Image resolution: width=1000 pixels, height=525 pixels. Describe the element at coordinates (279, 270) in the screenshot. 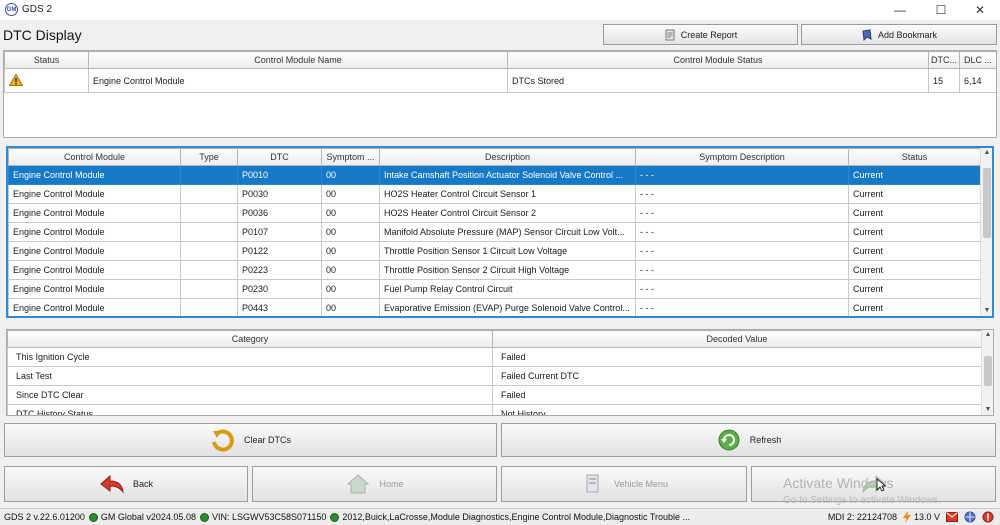

I see `dtc-code-cell: P0223` at that location.